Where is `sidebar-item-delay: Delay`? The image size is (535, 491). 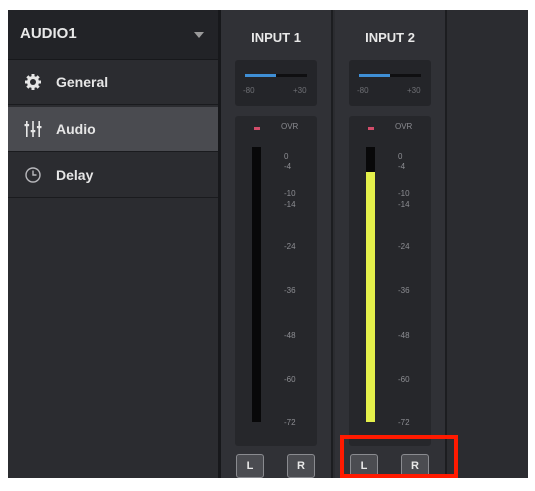 sidebar-item-delay: Delay is located at coordinates (113, 175).